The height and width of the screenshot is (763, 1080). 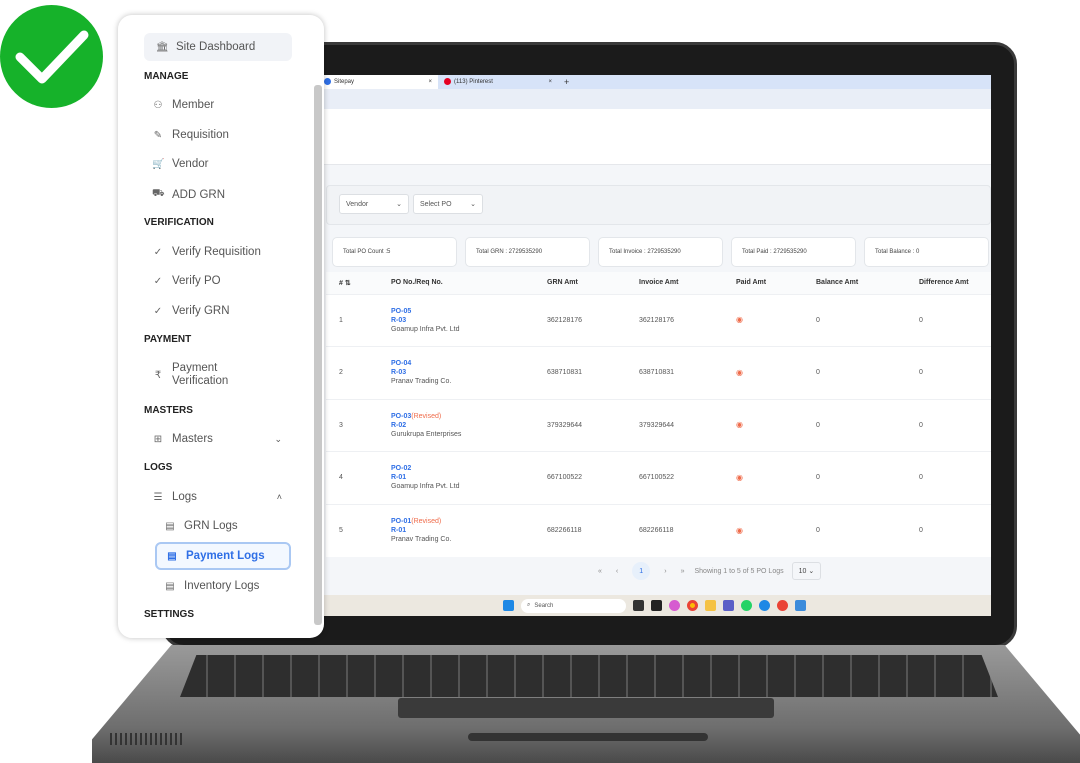 What do you see at coordinates (183, 105) in the screenshot?
I see `sidebar-item-member: ⚇ Member` at bounding box center [183, 105].